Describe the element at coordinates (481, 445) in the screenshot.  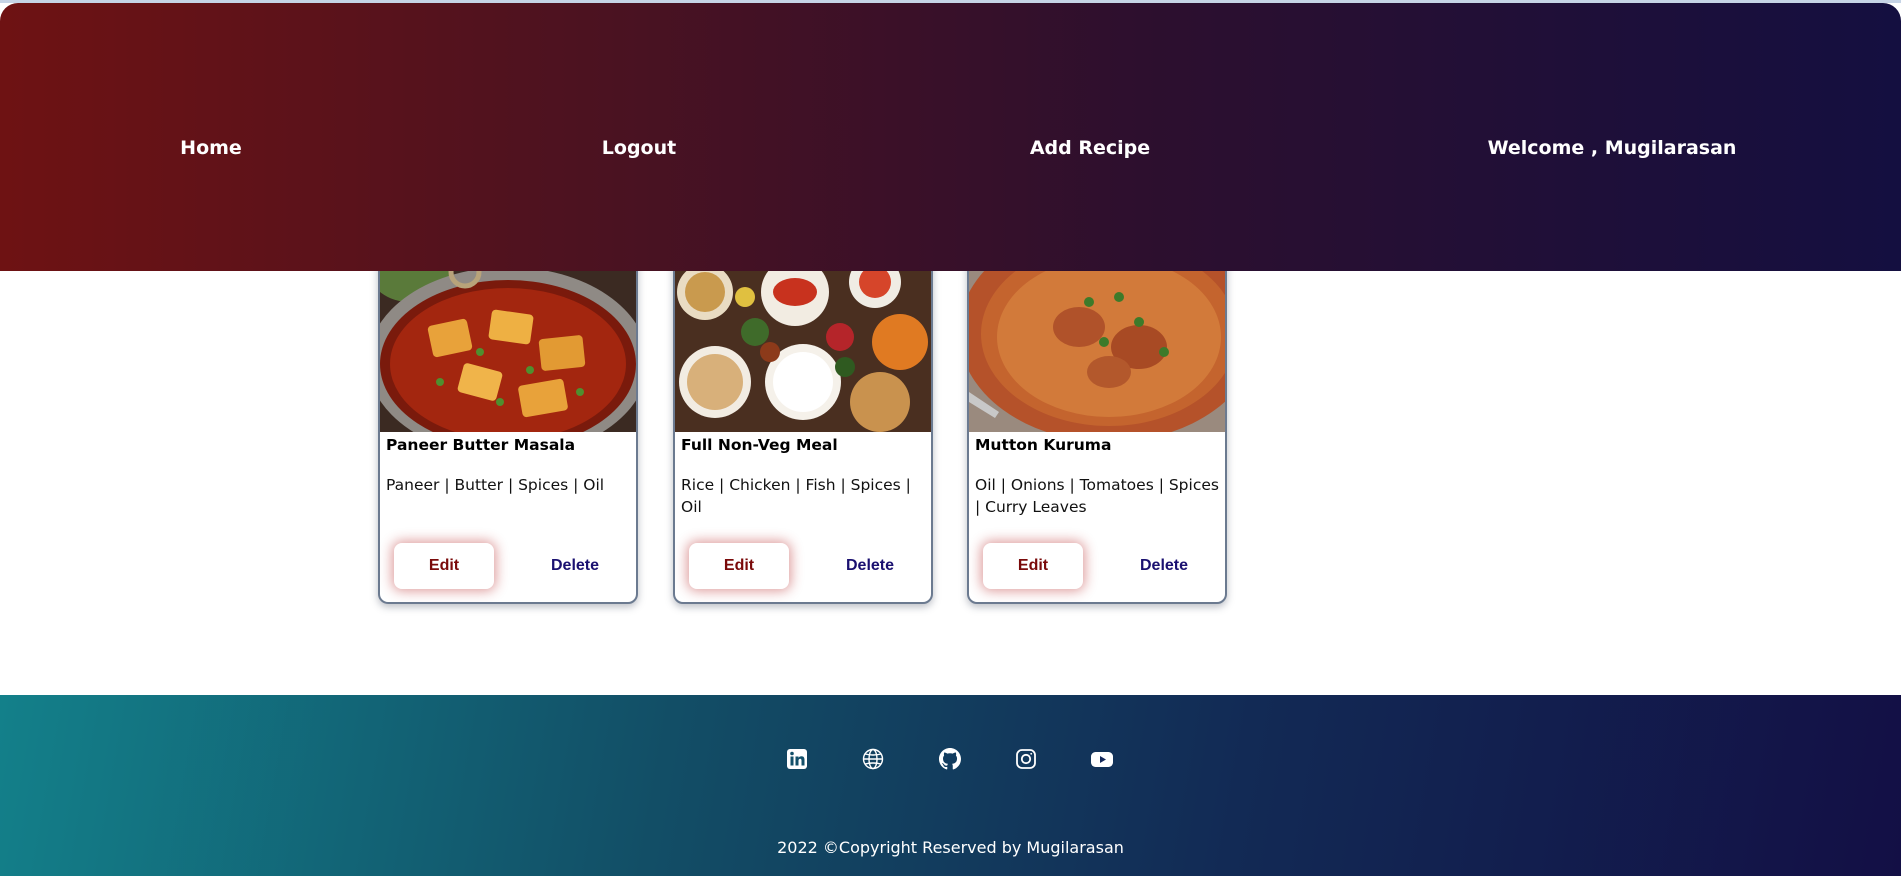
I see `recipe-title: Paneer Butter Masala` at that location.